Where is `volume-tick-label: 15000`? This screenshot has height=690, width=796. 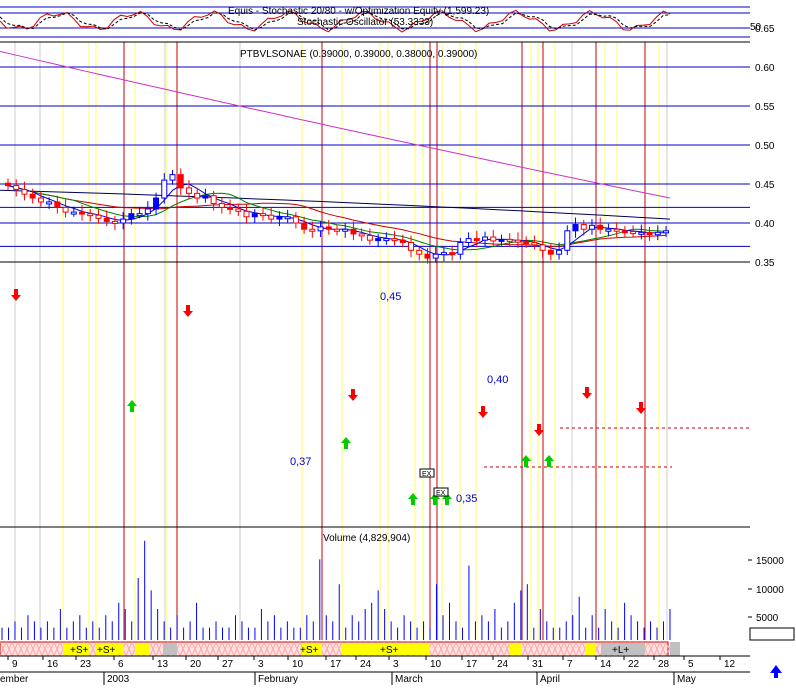
volume-tick-label: 15000 is located at coordinates (770, 561).